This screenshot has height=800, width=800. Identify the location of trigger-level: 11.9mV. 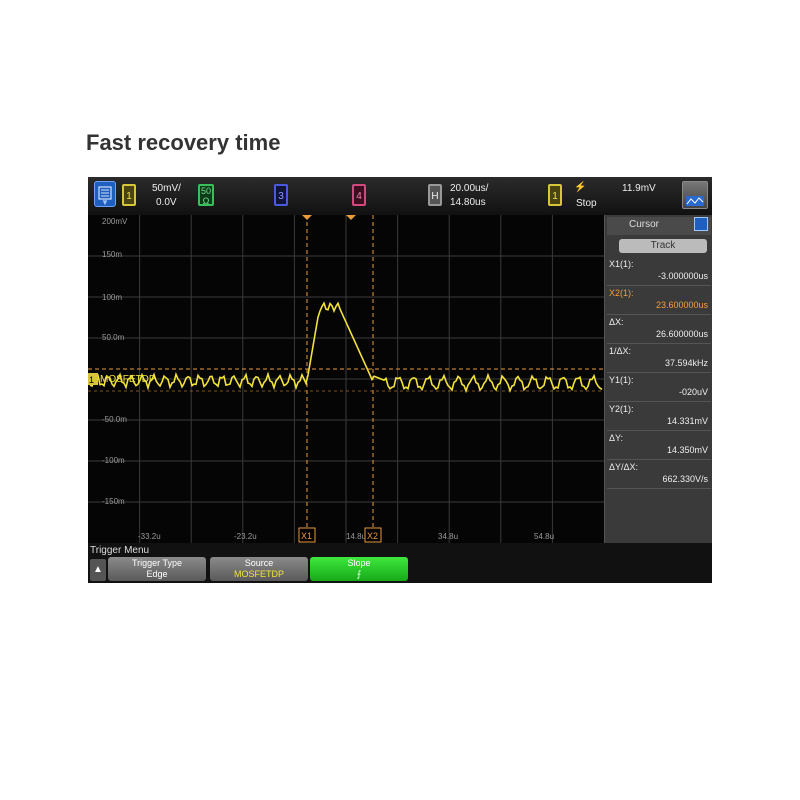
(639, 188).